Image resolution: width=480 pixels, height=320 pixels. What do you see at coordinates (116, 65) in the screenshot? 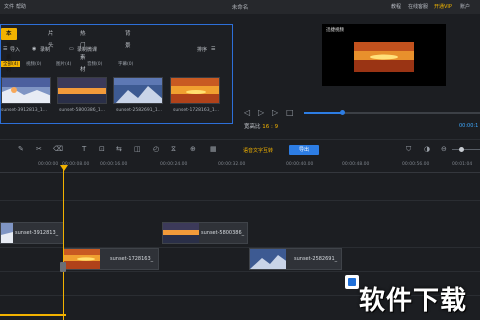
I see `media-filters: 全部(4) 视频(0) 图片(4) 音频(0) 字幕(0)` at bounding box center [116, 65].